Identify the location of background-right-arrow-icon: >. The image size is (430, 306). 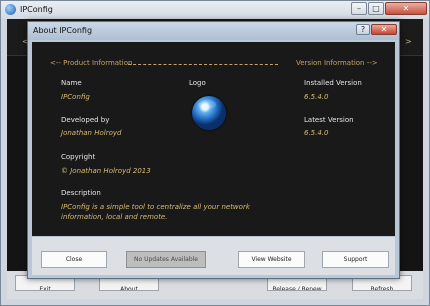
(408, 41).